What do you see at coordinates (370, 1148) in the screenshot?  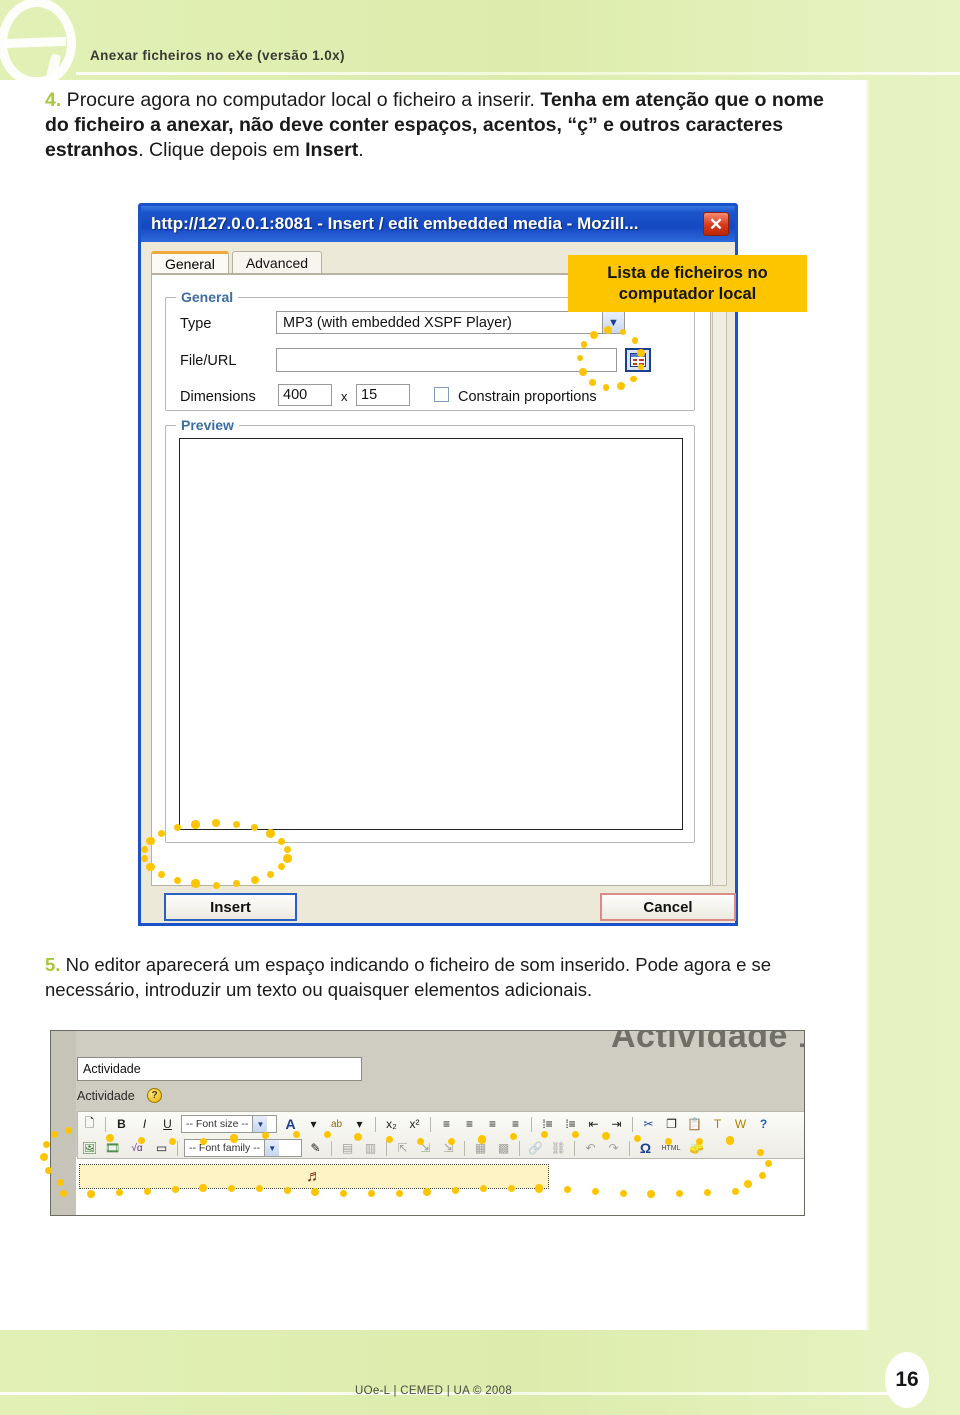 I see `delete-row-icon: ▥` at bounding box center [370, 1148].